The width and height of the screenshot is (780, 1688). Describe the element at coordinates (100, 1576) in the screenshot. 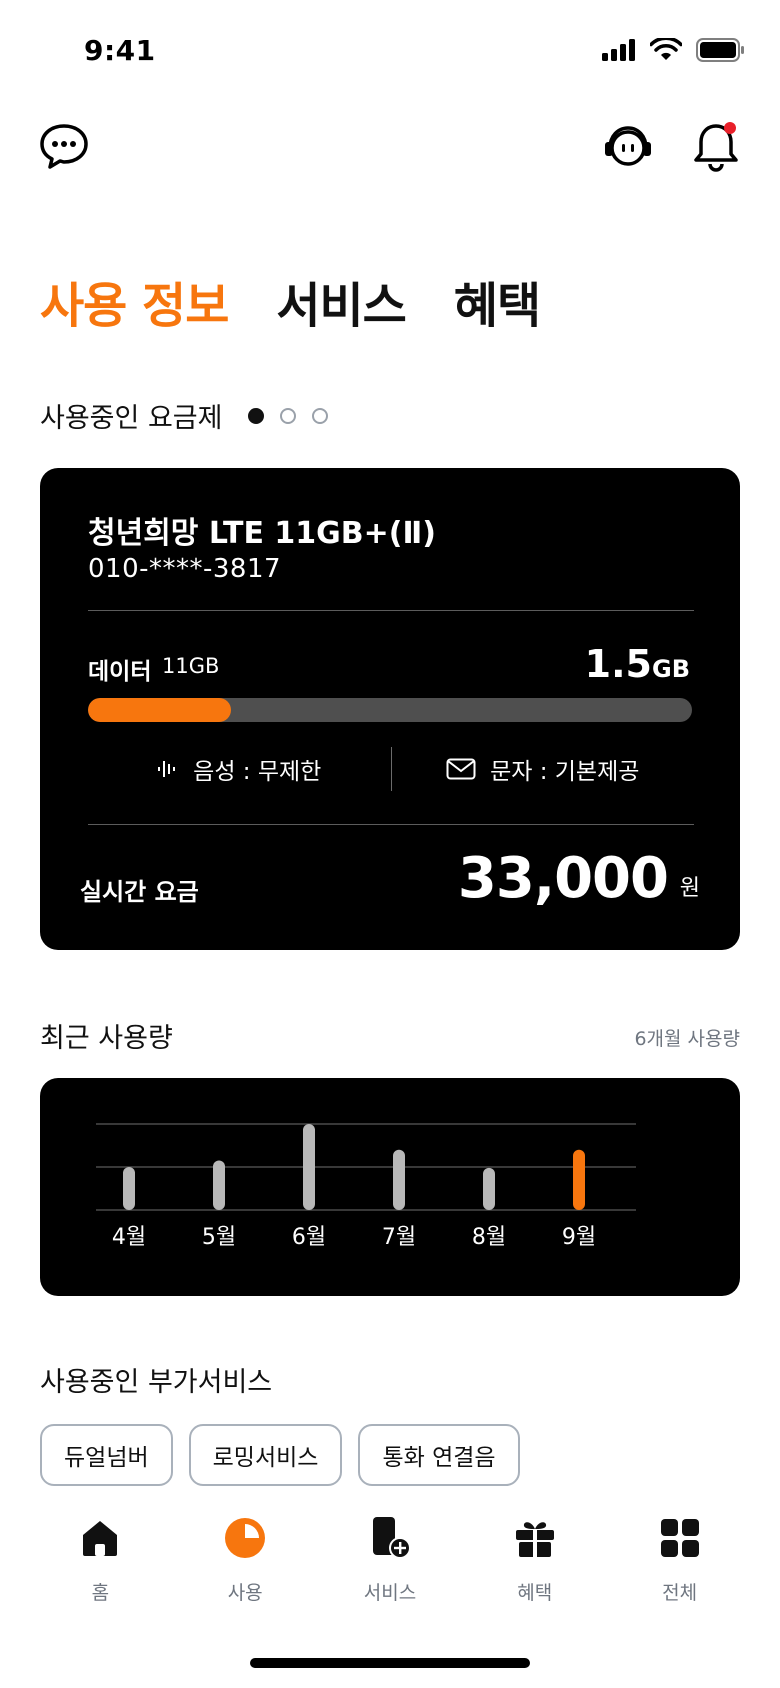

I see `nav-home: 홈` at that location.